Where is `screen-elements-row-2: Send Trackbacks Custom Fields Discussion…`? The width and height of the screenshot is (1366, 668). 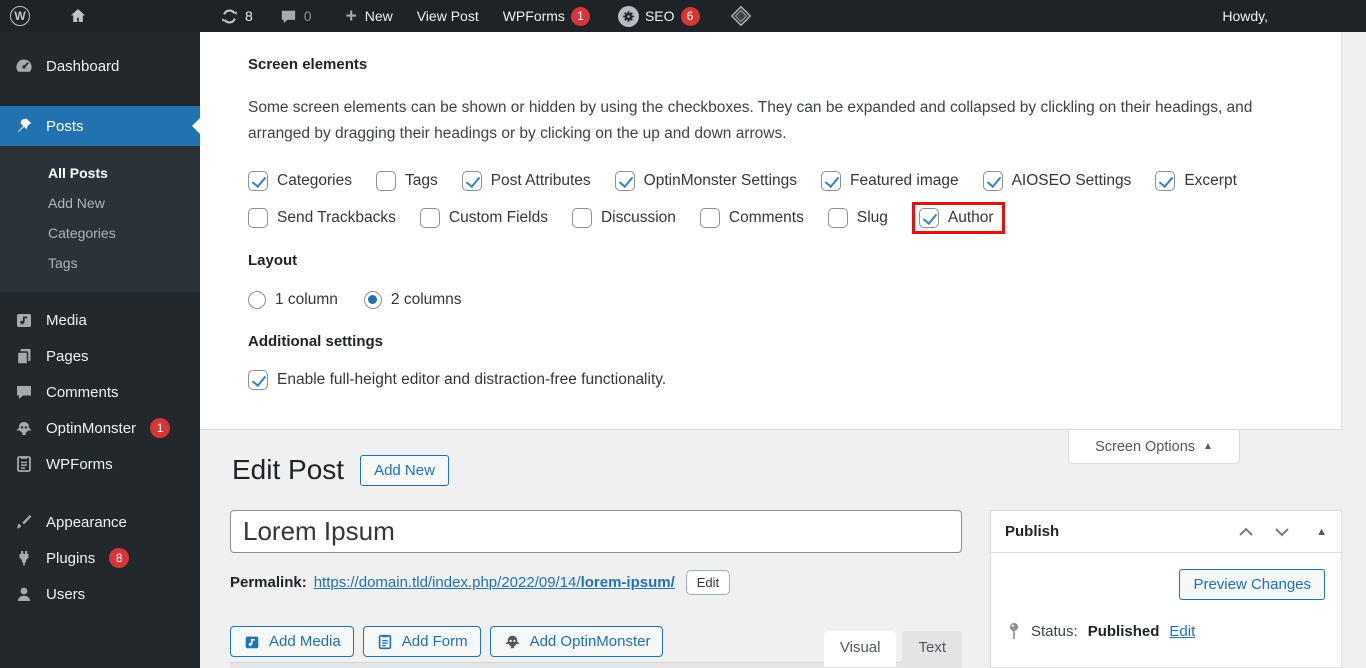 screen-elements-row-2: Send Trackbacks Custom Fields Discussion… is located at coordinates (776, 218).